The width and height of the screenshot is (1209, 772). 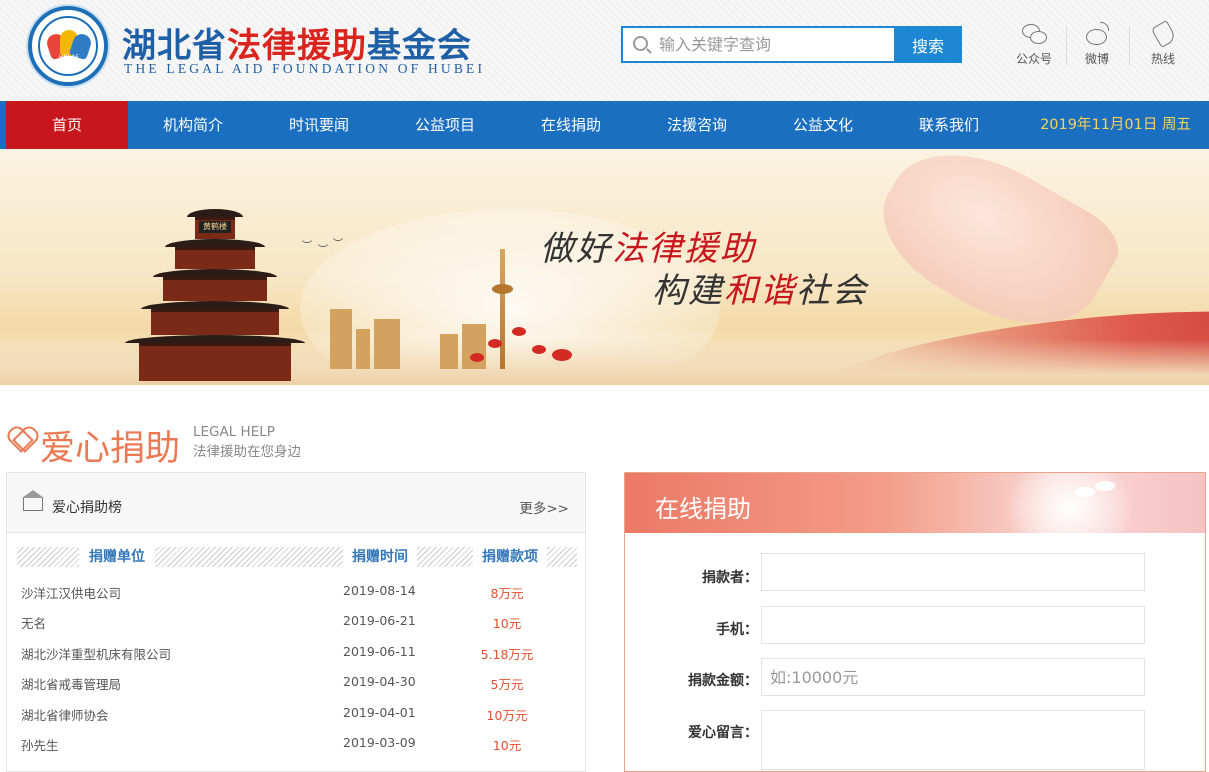 I want to click on social-wechat-label: 公众号, so click(x=1033, y=59).